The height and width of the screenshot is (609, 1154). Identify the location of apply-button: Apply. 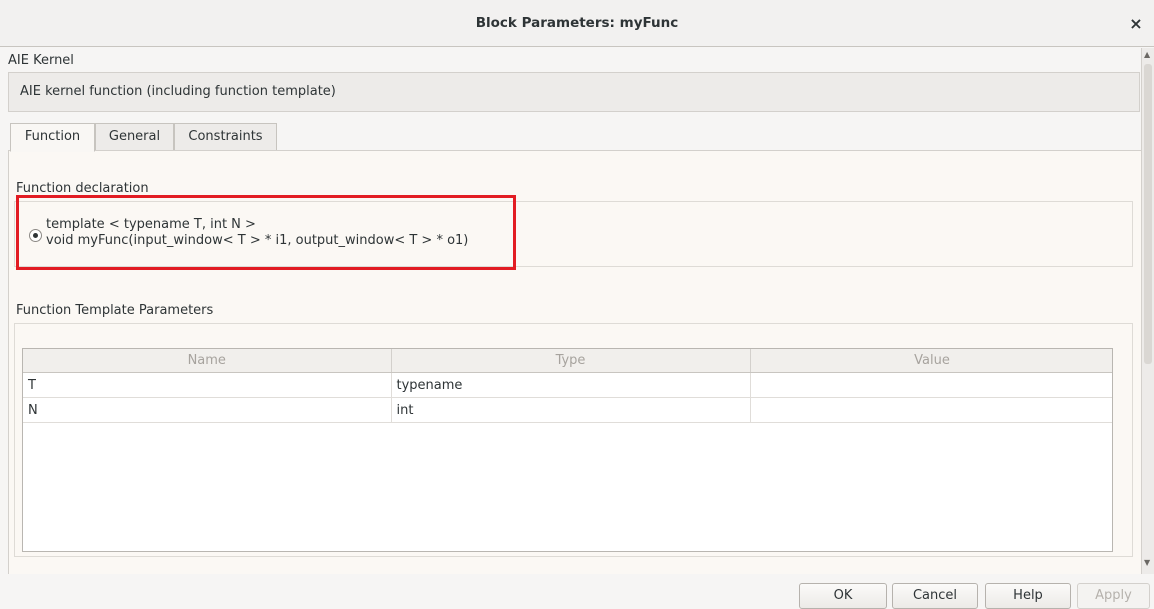
(1113, 596).